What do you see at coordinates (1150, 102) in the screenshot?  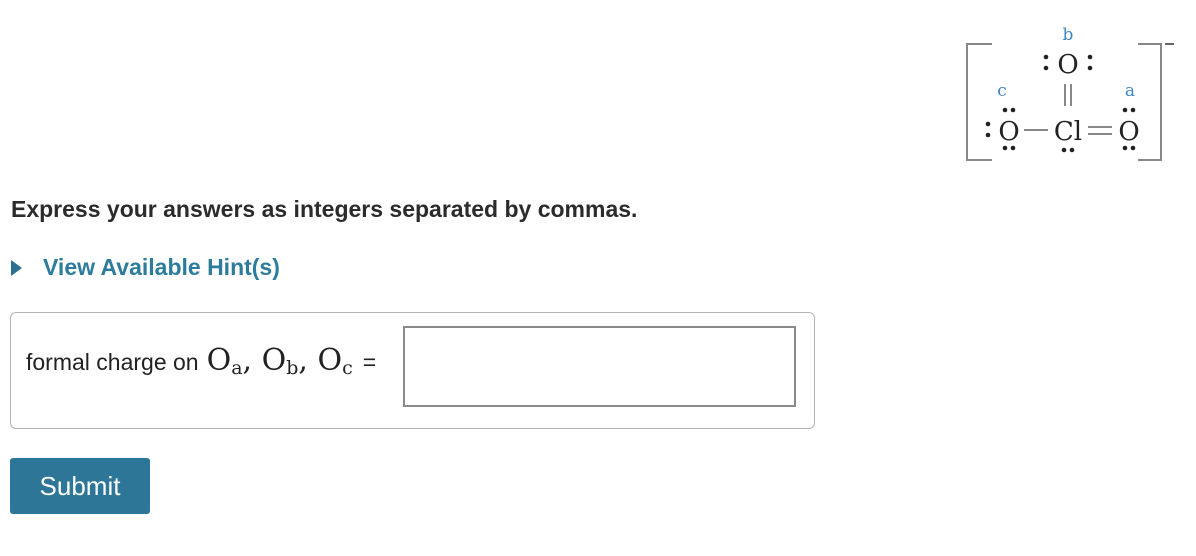 I see `right-bracket` at bounding box center [1150, 102].